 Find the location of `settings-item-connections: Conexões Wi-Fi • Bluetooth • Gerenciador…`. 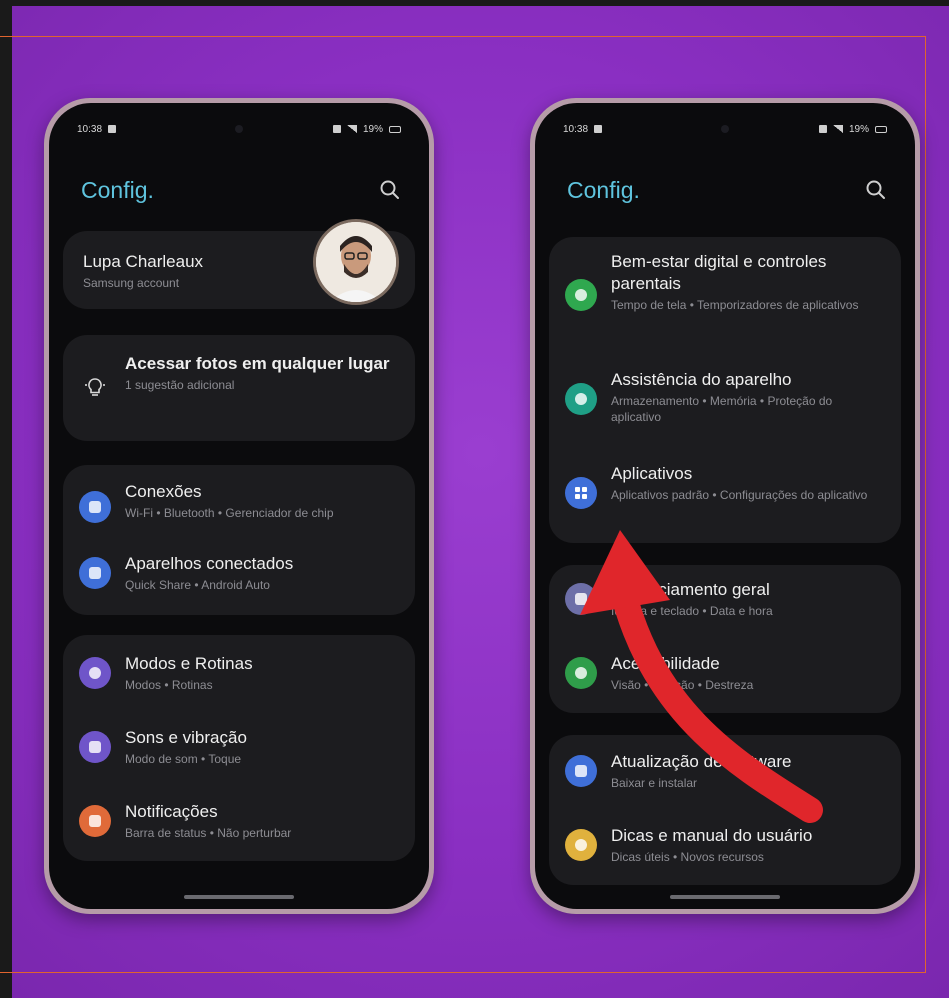

settings-item-connections: Conexões Wi-Fi • Bluetooth • Gerenciador… is located at coordinates (239, 509).